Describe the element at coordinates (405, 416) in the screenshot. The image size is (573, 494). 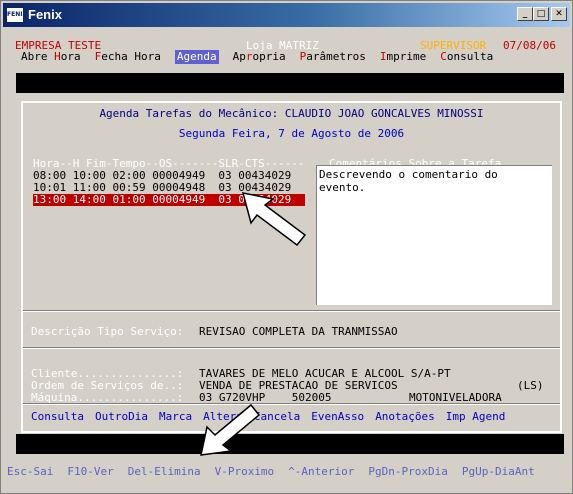
I see `action-anotacoes: Anotações` at that location.